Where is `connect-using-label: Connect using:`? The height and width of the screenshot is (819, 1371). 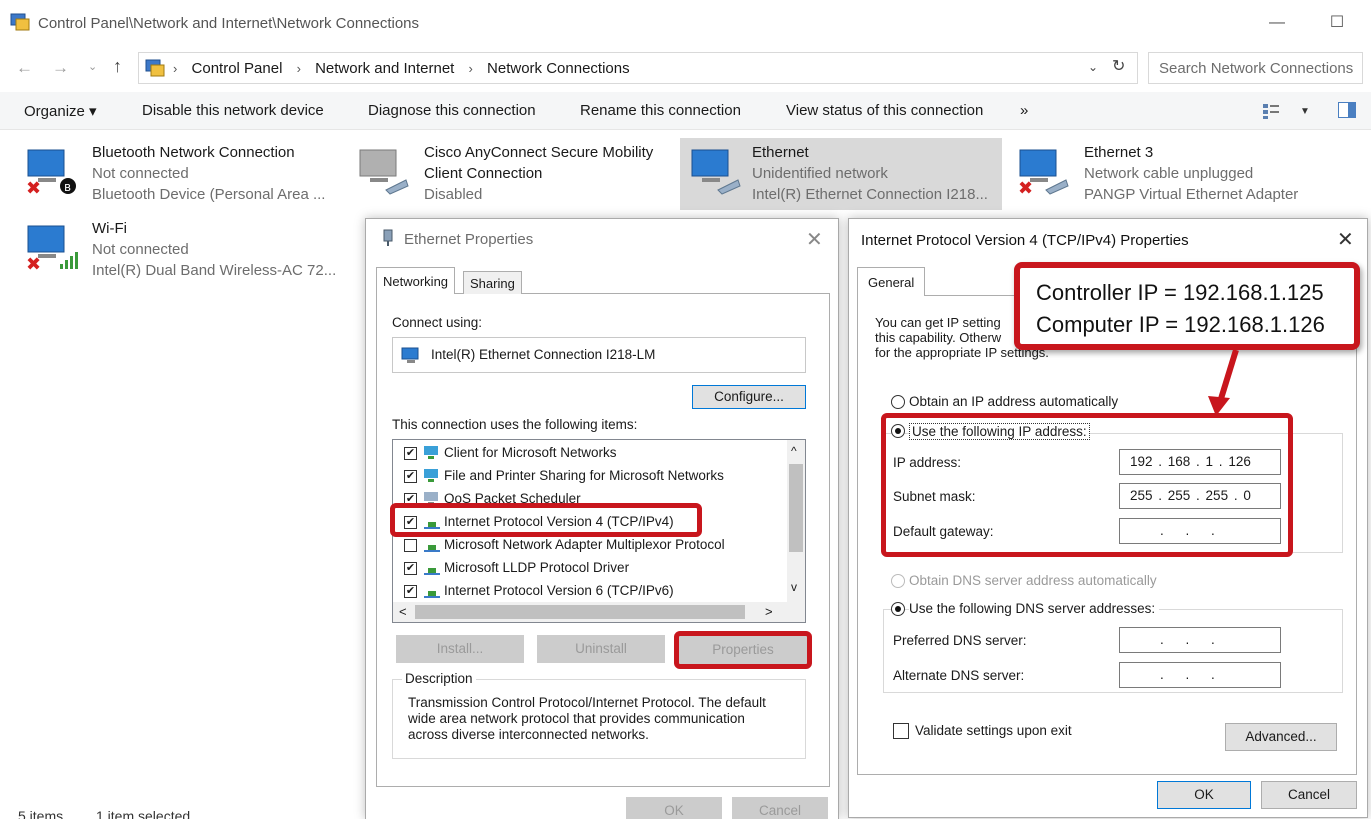 connect-using-label: Connect using: is located at coordinates (437, 322).